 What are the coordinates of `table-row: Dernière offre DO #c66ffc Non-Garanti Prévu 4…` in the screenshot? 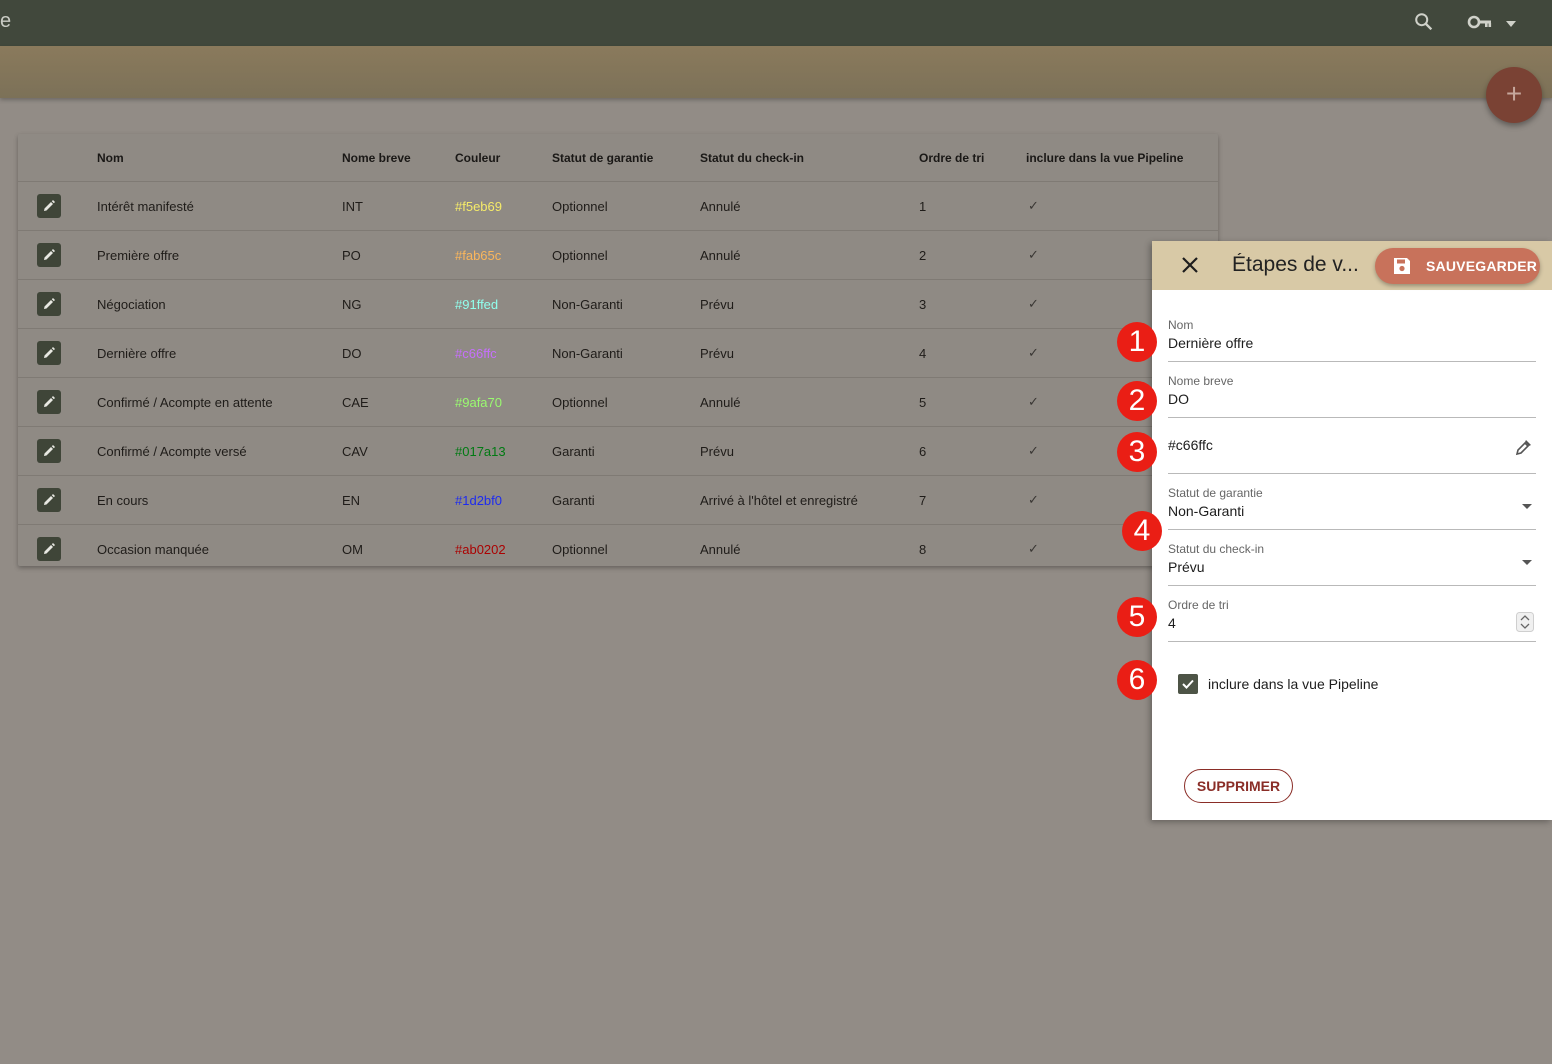 It's located at (618, 353).